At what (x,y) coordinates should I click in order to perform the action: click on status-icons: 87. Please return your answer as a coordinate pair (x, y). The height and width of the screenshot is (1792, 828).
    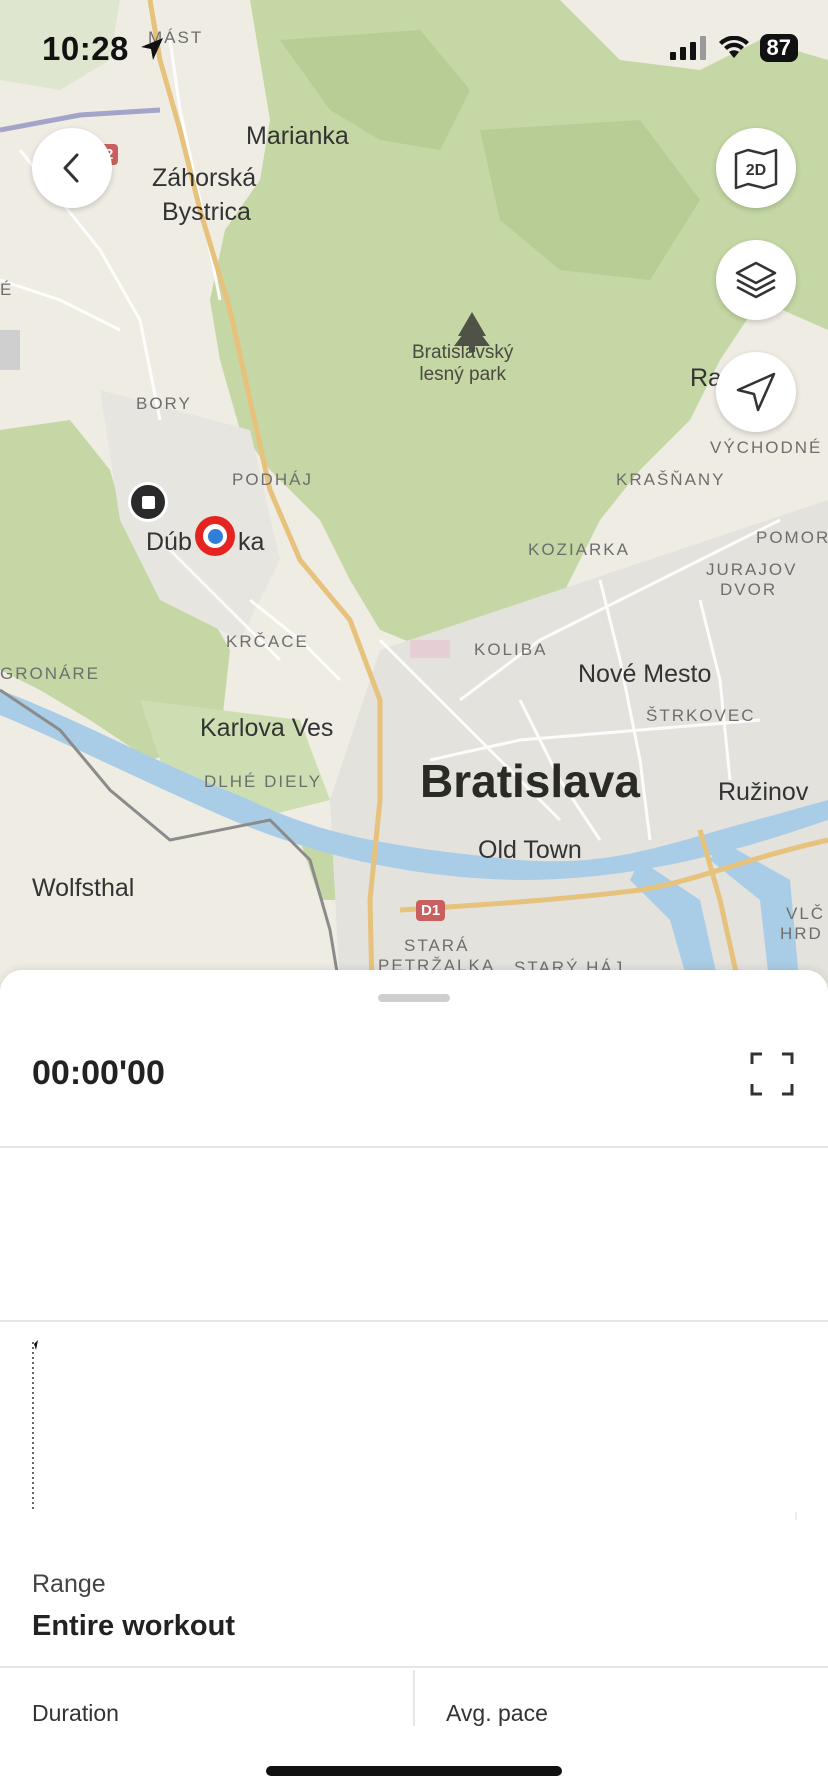
    Looking at the image, I should click on (733, 48).